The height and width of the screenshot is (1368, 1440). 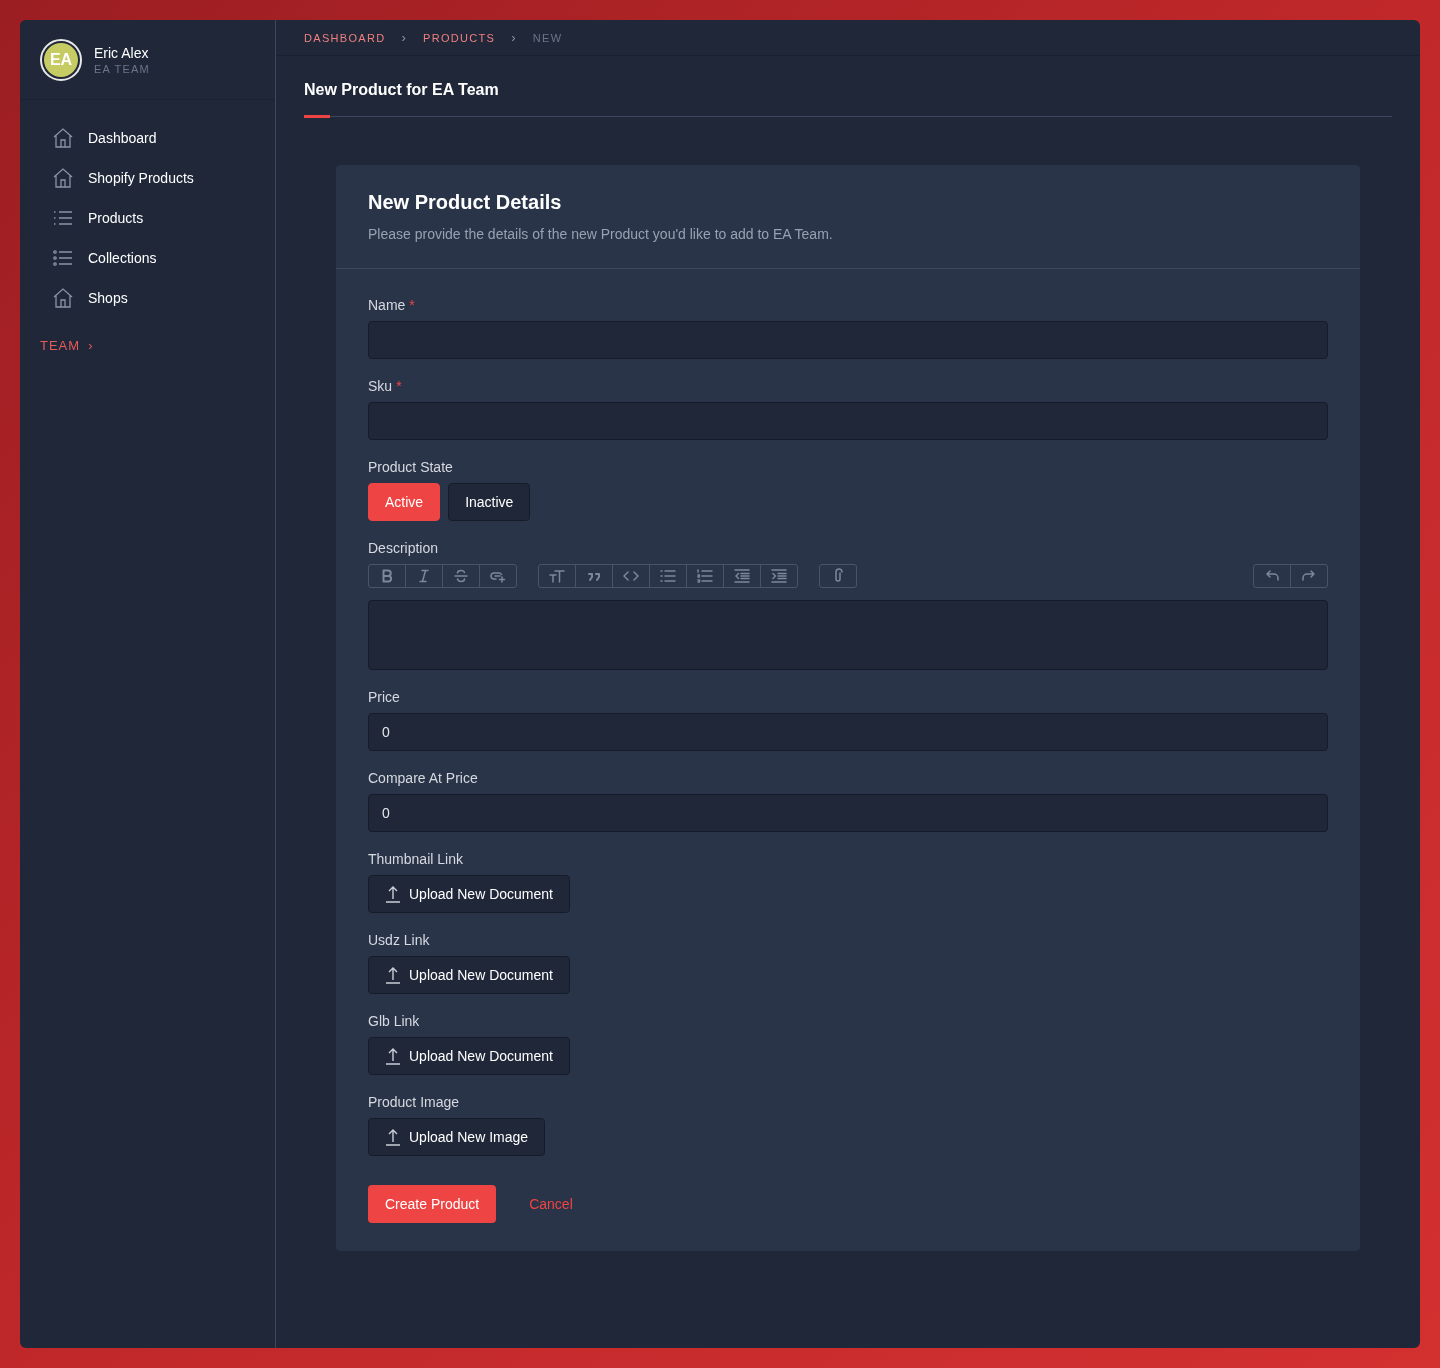 I want to click on nav-item: Shops, so click(x=90, y=298).